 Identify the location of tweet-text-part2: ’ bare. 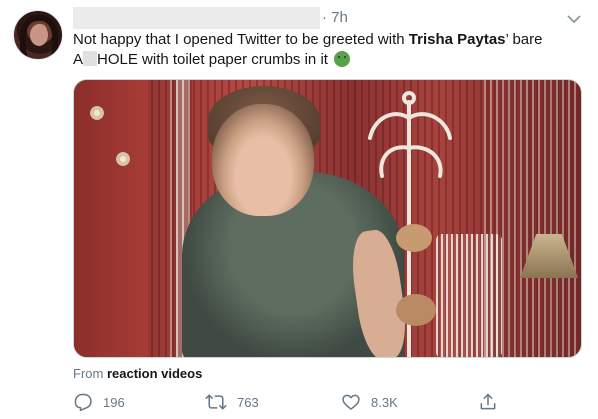
(524, 39).